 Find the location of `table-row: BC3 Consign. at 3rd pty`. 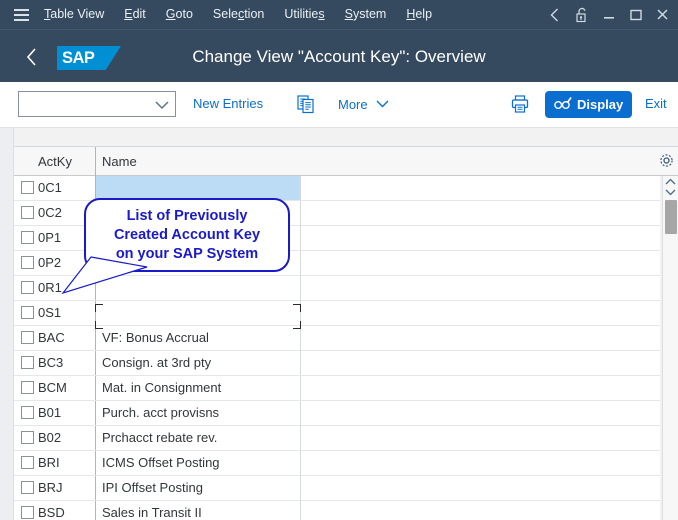

table-row: BC3 Consign. at 3rd pty is located at coordinates (337, 363).